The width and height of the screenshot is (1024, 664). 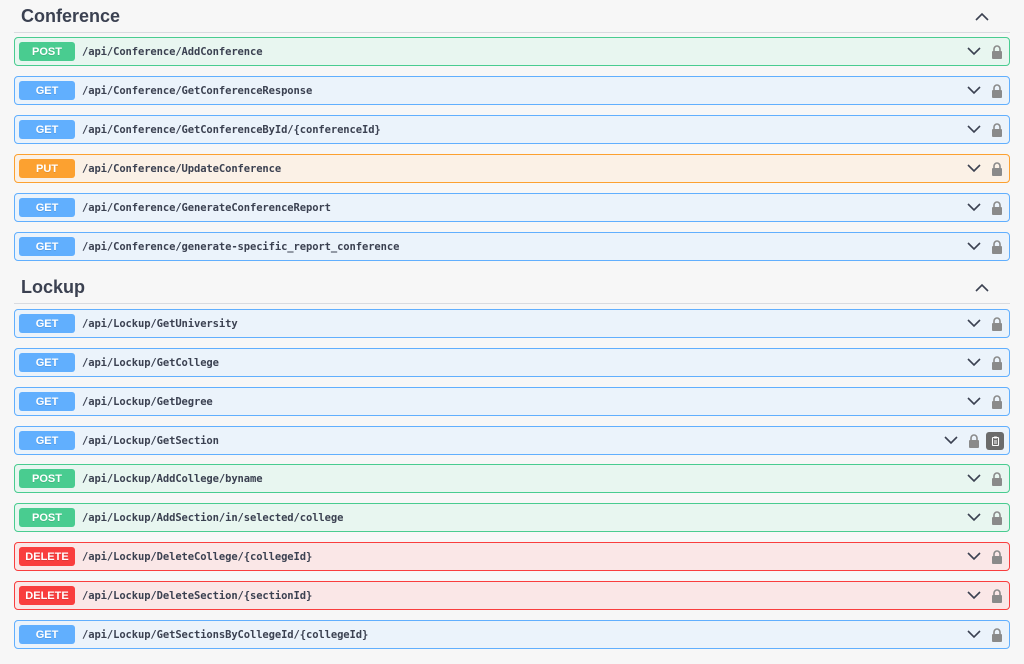 I want to click on operation-path: /api/Conference/GetConferenceResponse, so click(x=197, y=90).